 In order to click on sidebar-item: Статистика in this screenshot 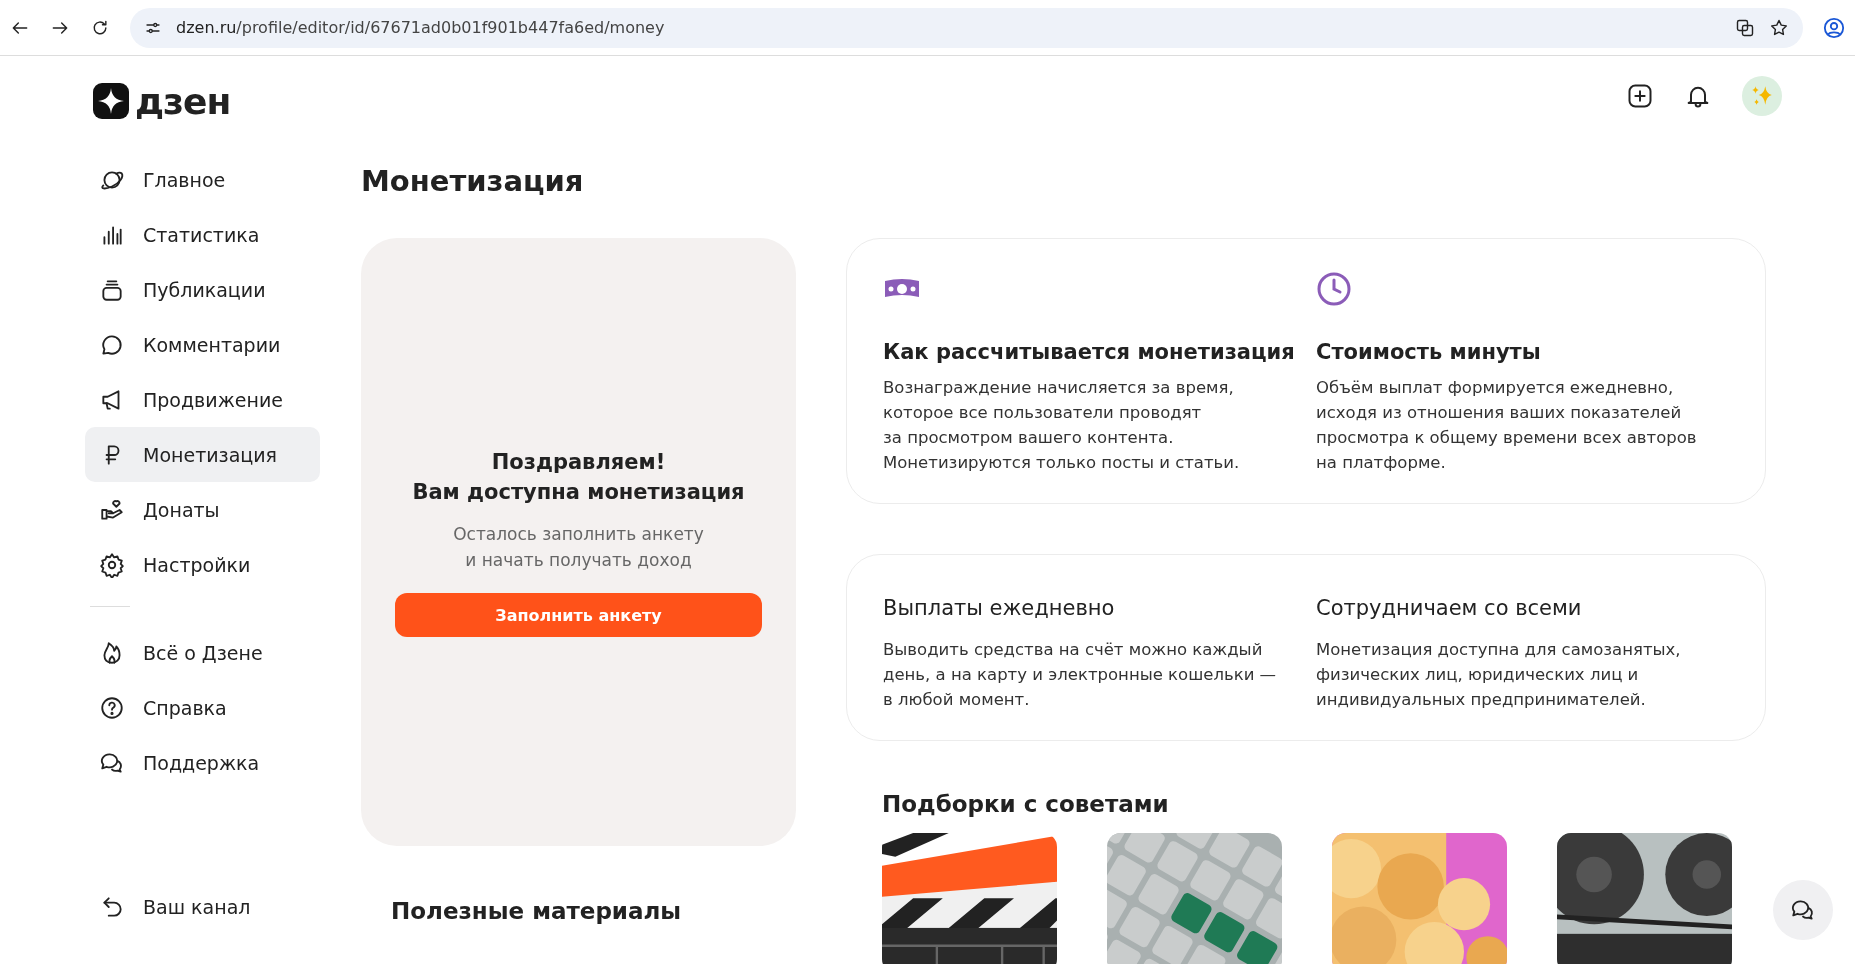, I will do `click(202, 234)`.